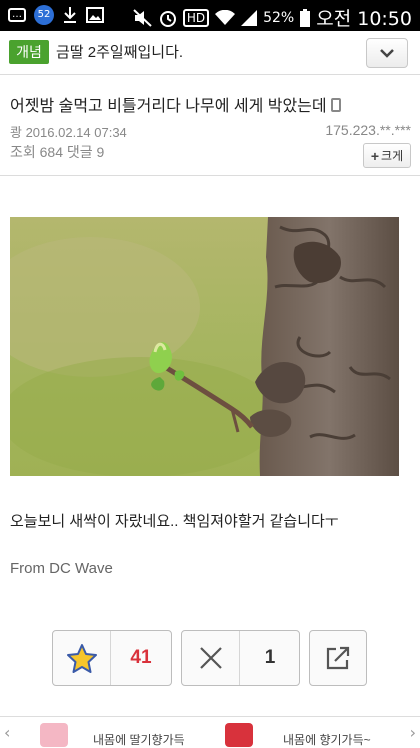 This screenshot has width=420, height=748. What do you see at coordinates (139, 739) in the screenshot?
I see `ad-text-1: 내몸에 딸기향가득` at bounding box center [139, 739].